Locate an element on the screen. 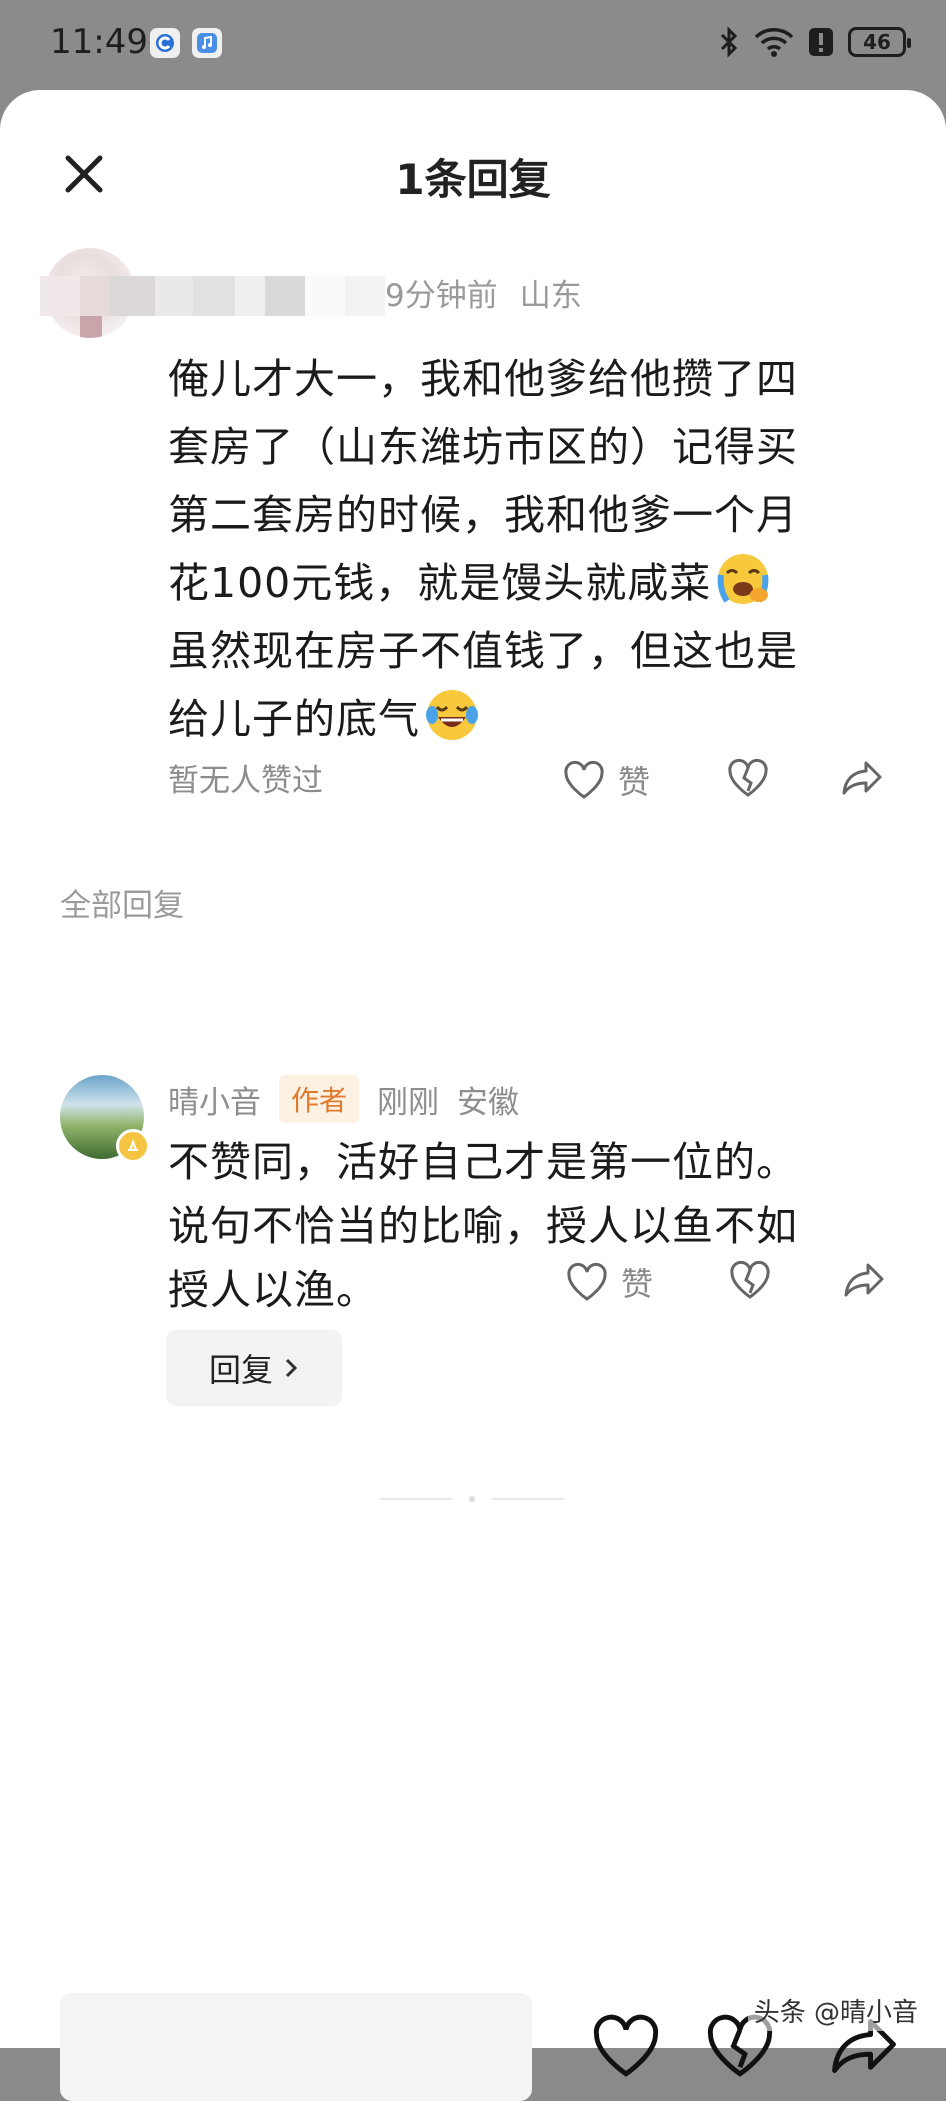 This screenshot has width=946, height=2101. reply-avatar is located at coordinates (105, 1119).